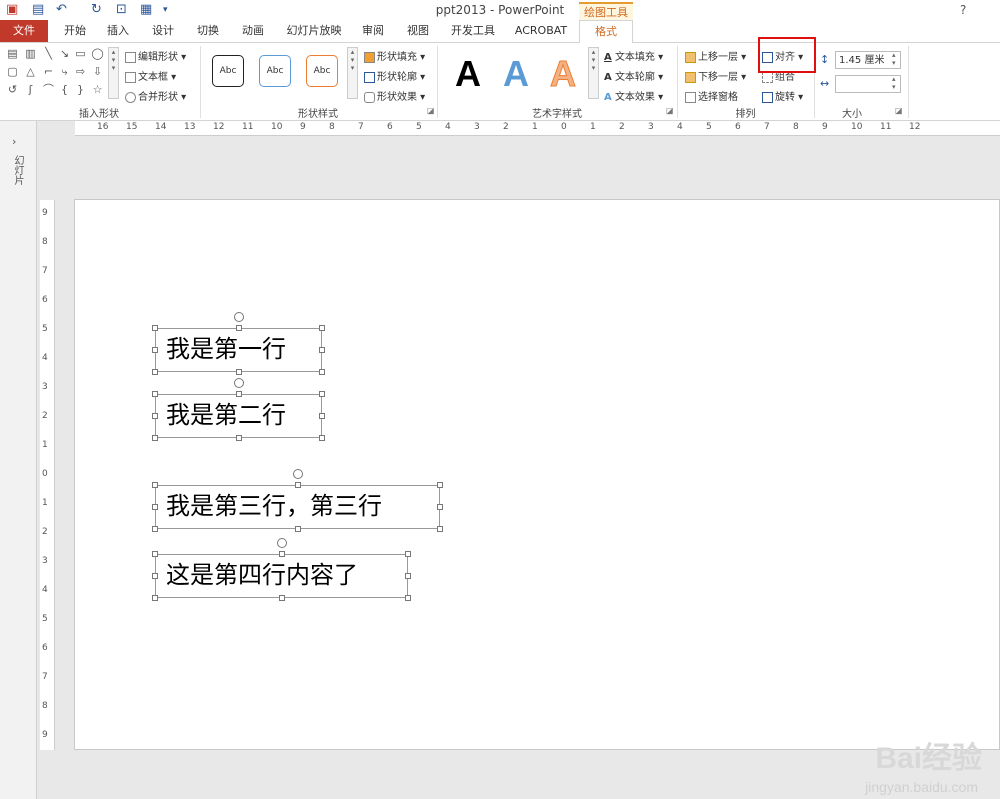 Image resolution: width=1000 pixels, height=799 pixels. Describe the element at coordinates (394, 95) in the screenshot. I see `shape-effects-button: 形状效果 ▾` at that location.